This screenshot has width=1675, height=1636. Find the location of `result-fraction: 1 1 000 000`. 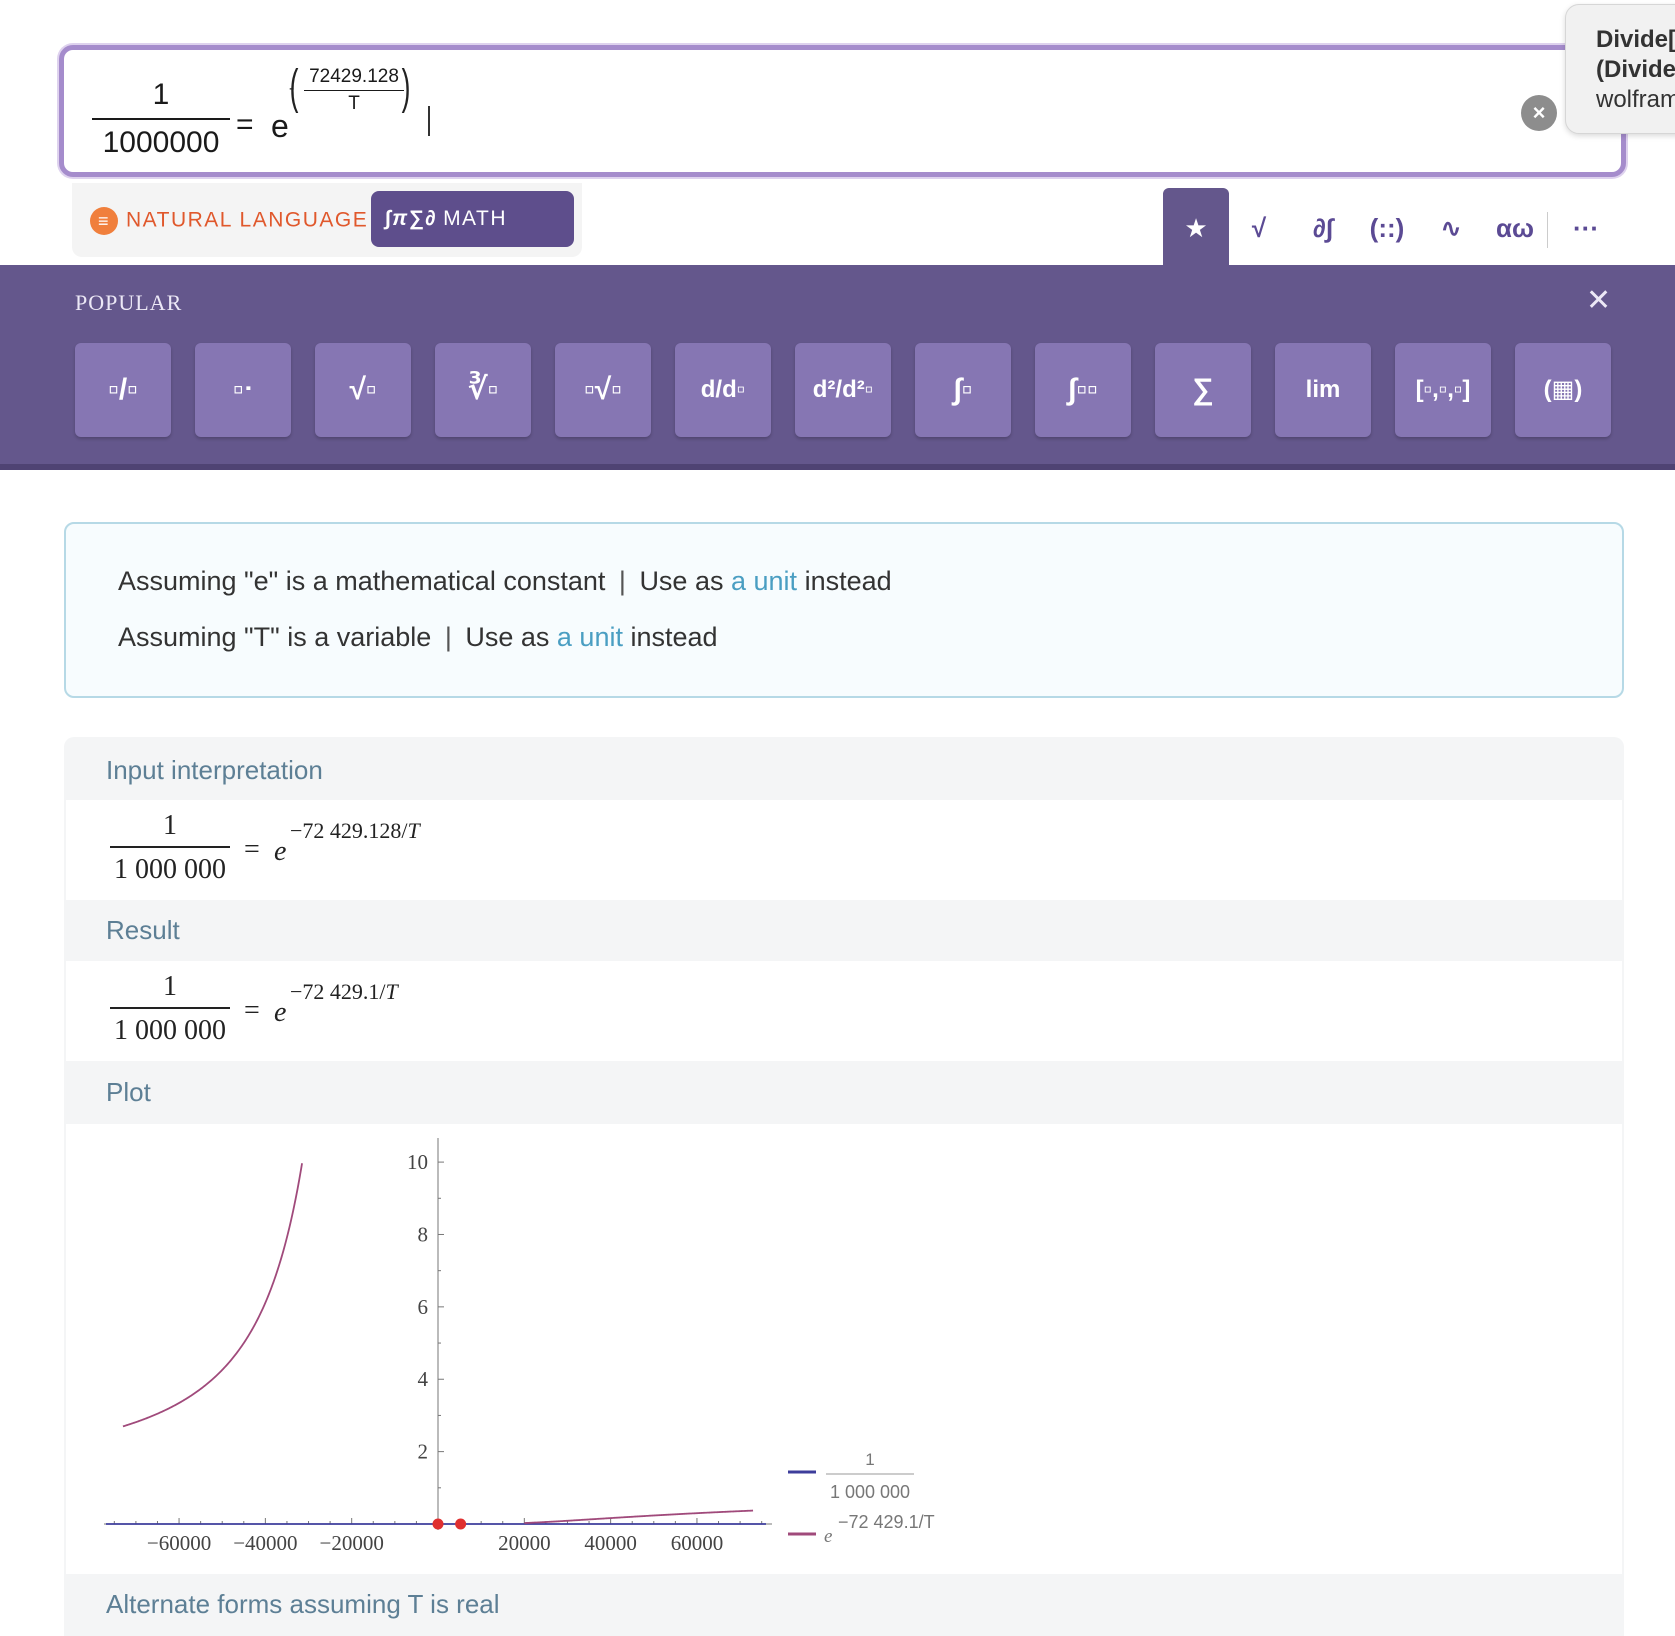

result-fraction: 1 1 000 000 is located at coordinates (170, 1009).